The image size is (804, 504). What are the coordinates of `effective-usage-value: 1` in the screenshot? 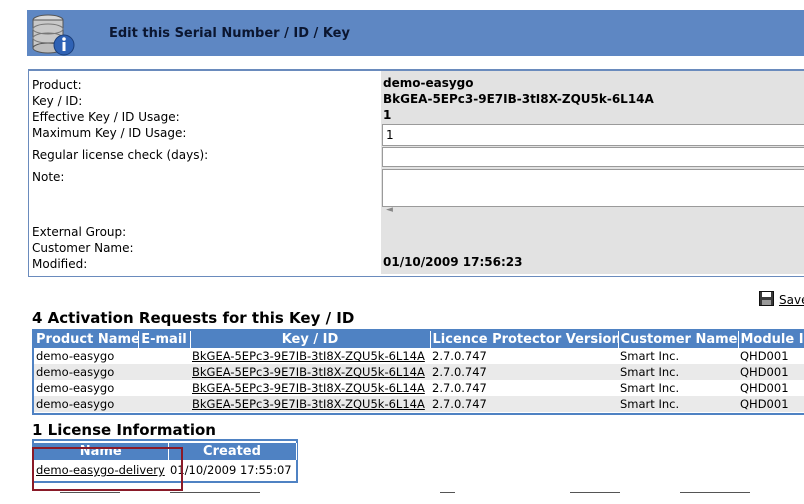 It's located at (387, 115).